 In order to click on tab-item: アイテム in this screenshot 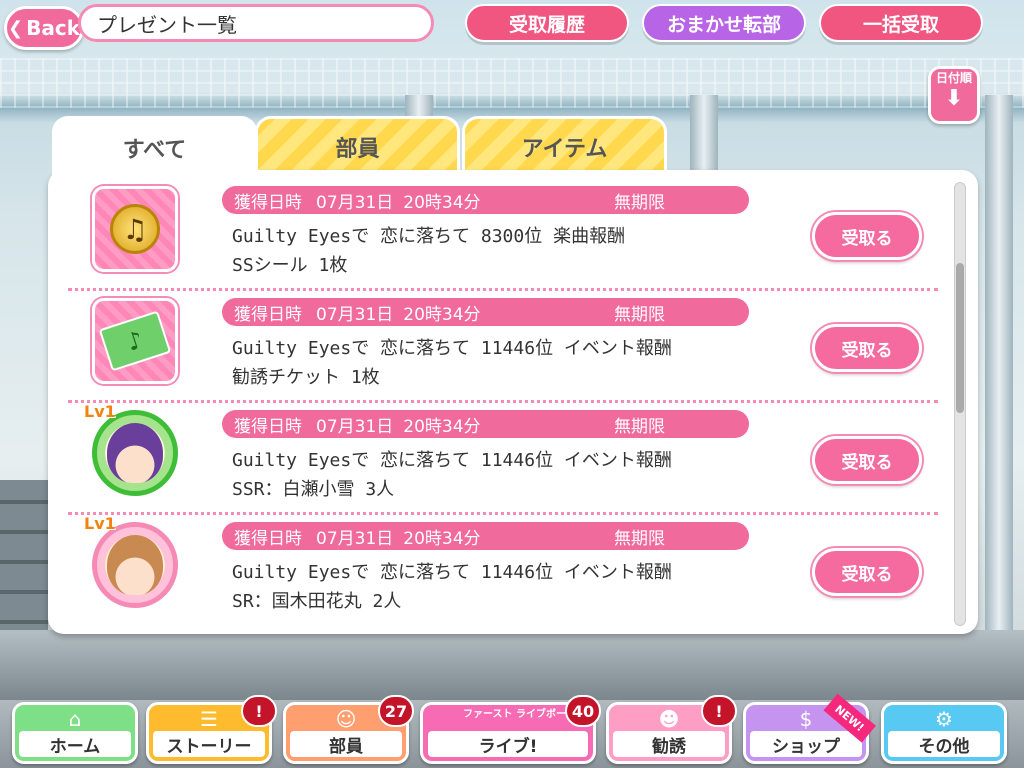, I will do `click(564, 145)`.